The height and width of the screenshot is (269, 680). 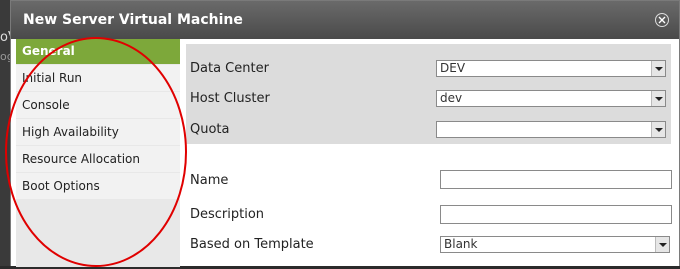 What do you see at coordinates (98, 51) in the screenshot?
I see `sidebar-item-general: General` at bounding box center [98, 51].